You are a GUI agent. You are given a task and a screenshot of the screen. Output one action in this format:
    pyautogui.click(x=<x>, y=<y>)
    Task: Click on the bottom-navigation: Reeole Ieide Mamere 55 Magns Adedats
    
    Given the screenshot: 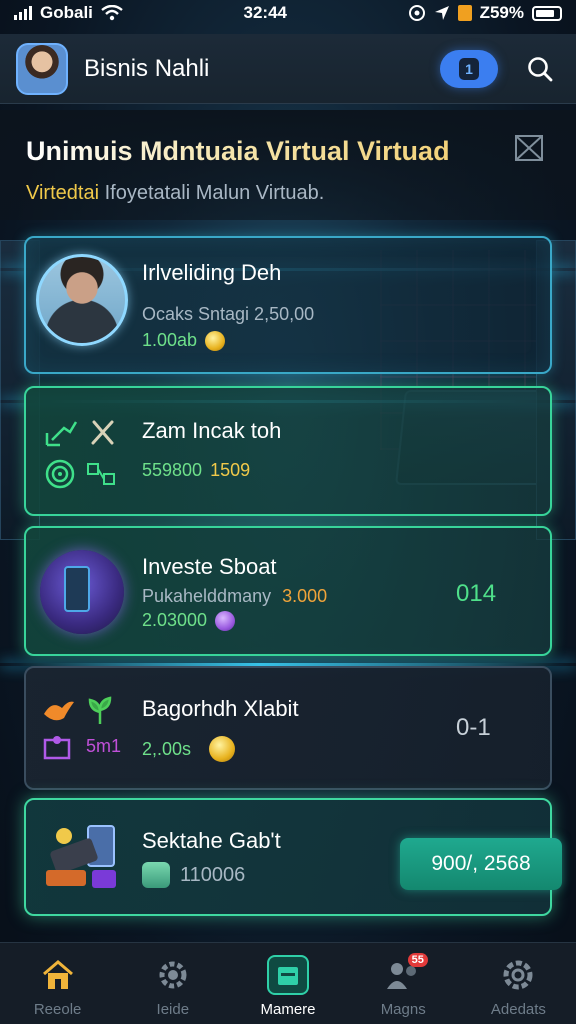 What is the action you would take?
    pyautogui.click(x=288, y=983)
    